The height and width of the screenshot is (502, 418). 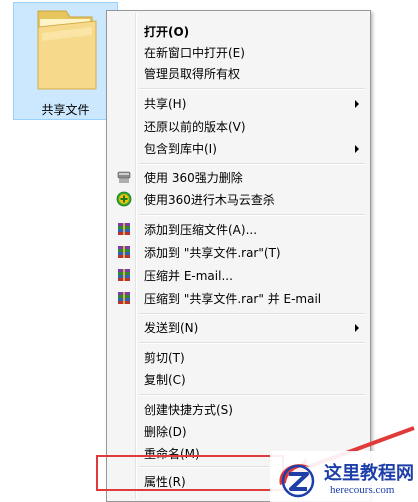 I want to click on menu-item-add-to-rar: 添加到 "共享文件.rar"(T), so click(x=238, y=252).